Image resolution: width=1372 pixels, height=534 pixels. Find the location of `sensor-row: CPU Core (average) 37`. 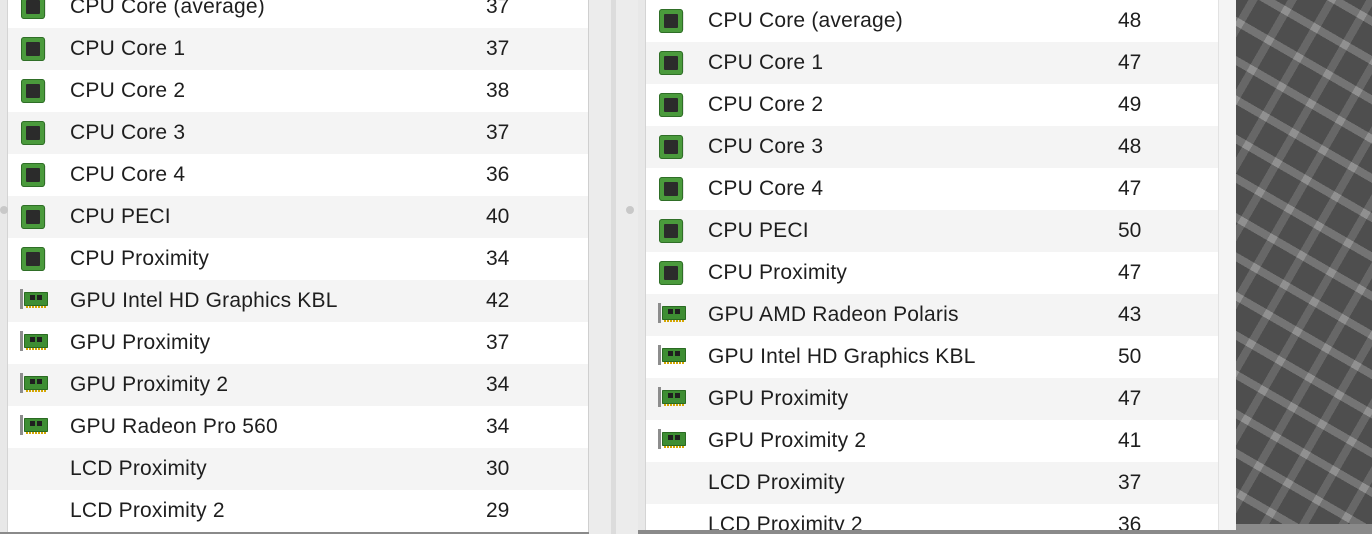

sensor-row: CPU Core (average) 37 is located at coordinates (298, 14).